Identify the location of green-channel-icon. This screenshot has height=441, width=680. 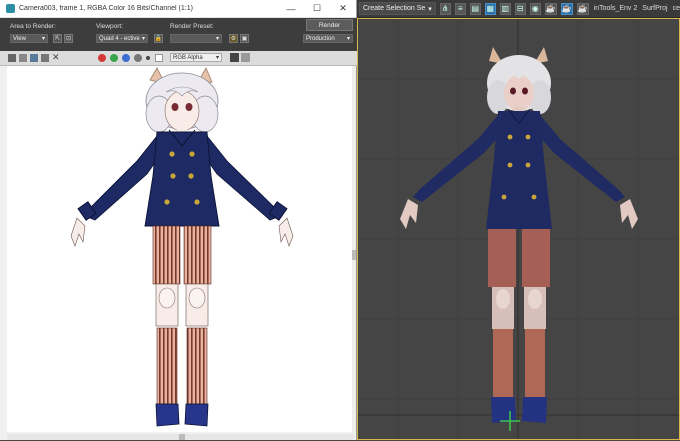
(114, 58).